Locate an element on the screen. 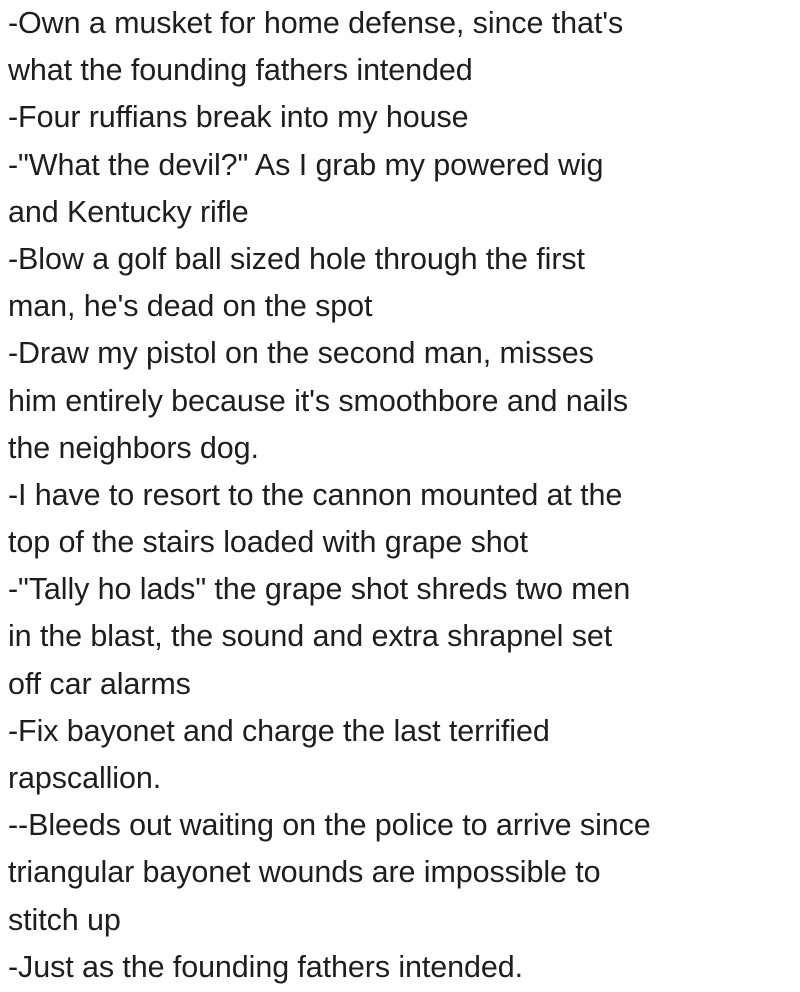 This screenshot has height=992, width=800. post-line-12: top of the stairs loaded with grape shot is located at coordinates (268, 542).